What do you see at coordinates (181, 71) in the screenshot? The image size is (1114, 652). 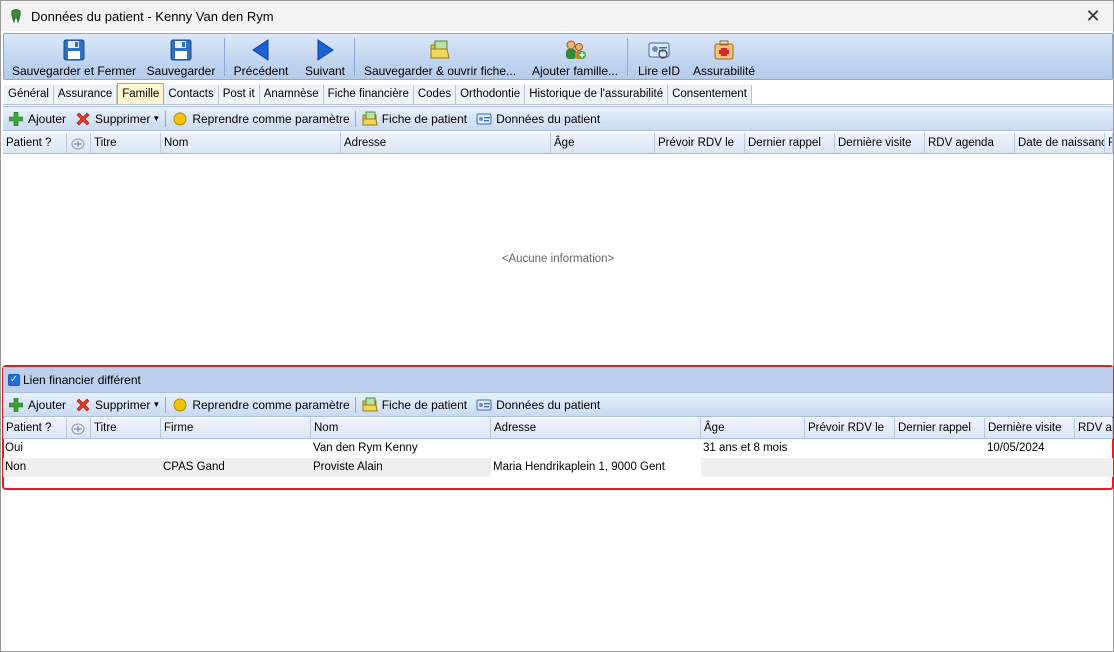 I see `save-label: Sauvegarder` at bounding box center [181, 71].